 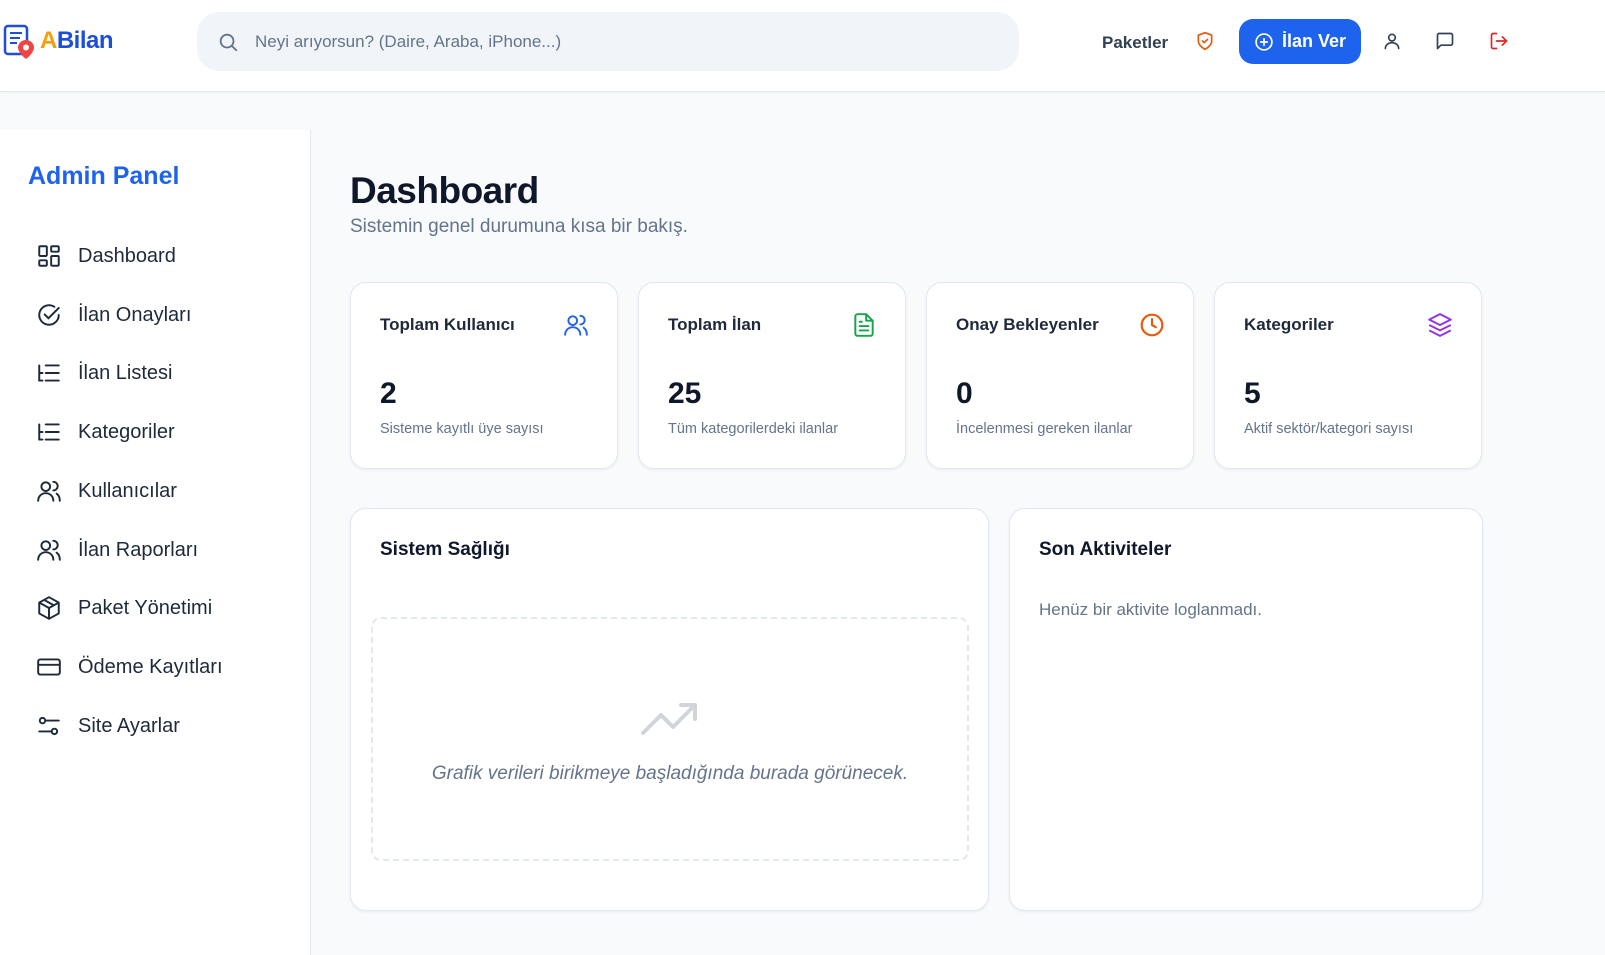 What do you see at coordinates (49, 315) in the screenshot?
I see `check-circle-icon` at bounding box center [49, 315].